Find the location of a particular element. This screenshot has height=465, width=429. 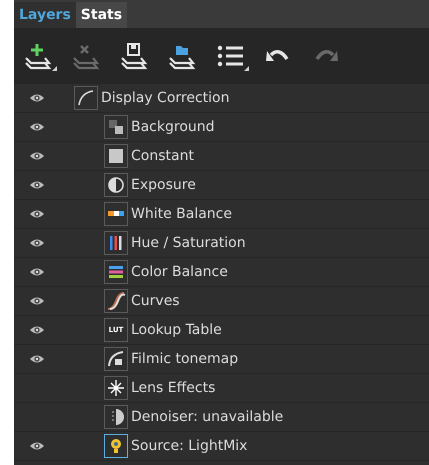

layer-row: Curves is located at coordinates (221, 301).